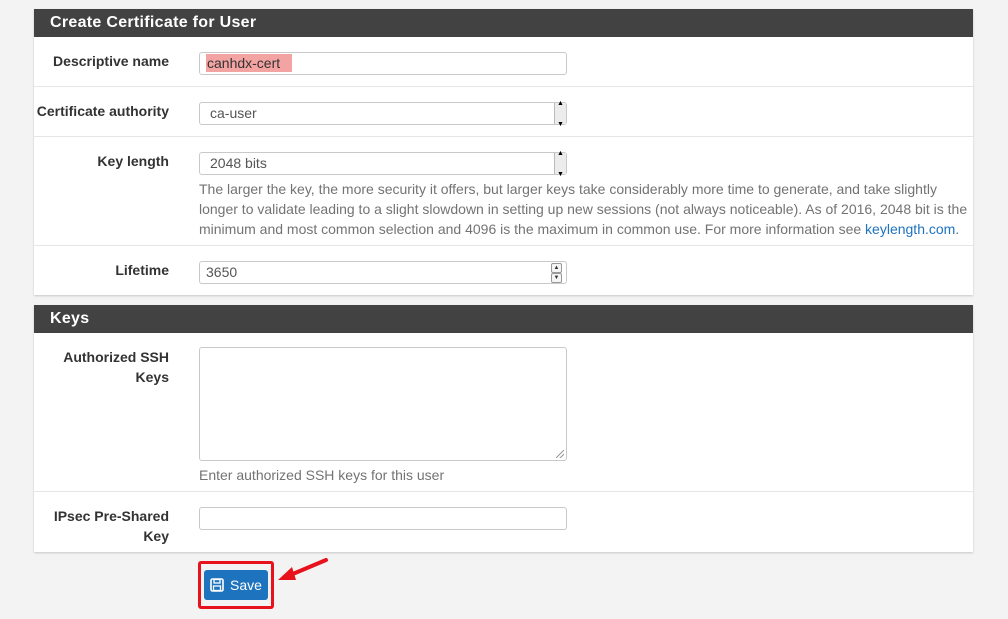 This screenshot has width=1008, height=619. Describe the element at coordinates (556, 268) in the screenshot. I see `spin-up-icon: ▲` at that location.